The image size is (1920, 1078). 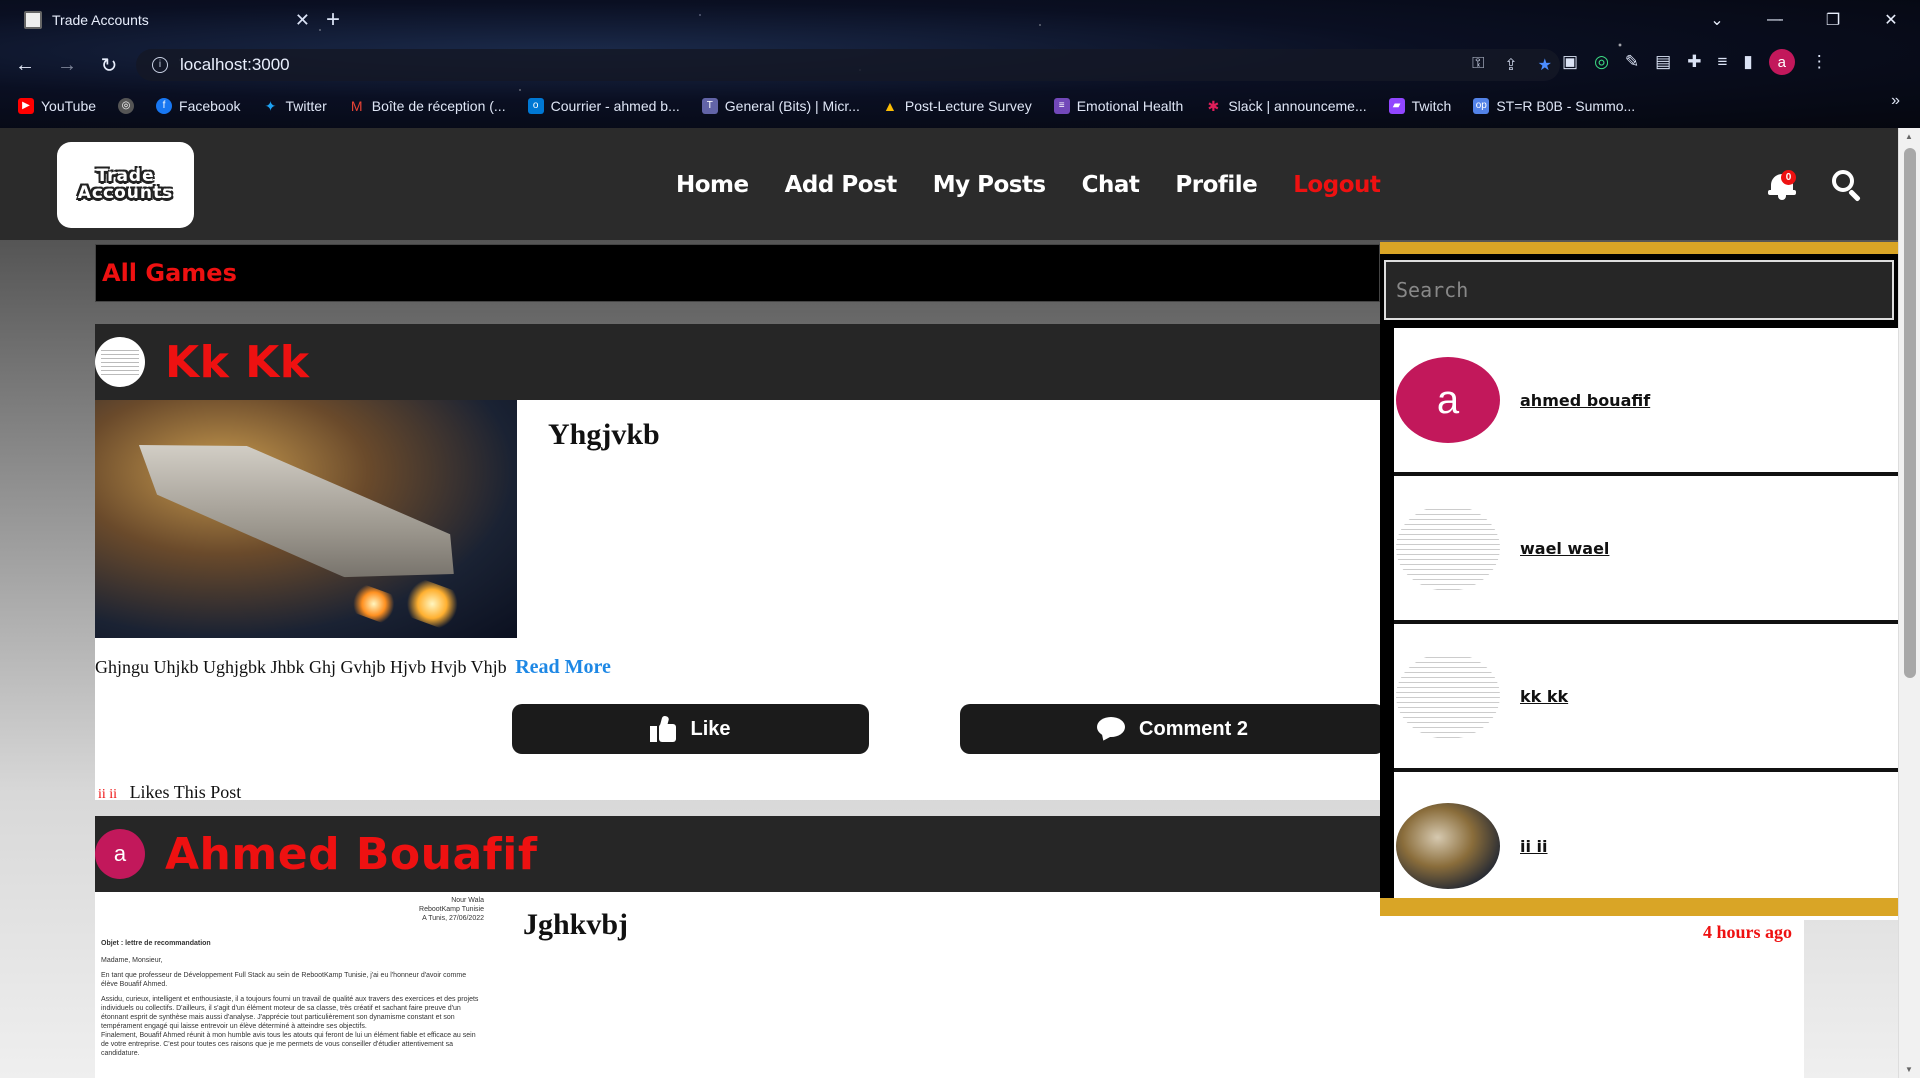 What do you see at coordinates (26, 106) in the screenshot?
I see `youtube-icon: ▶` at bounding box center [26, 106].